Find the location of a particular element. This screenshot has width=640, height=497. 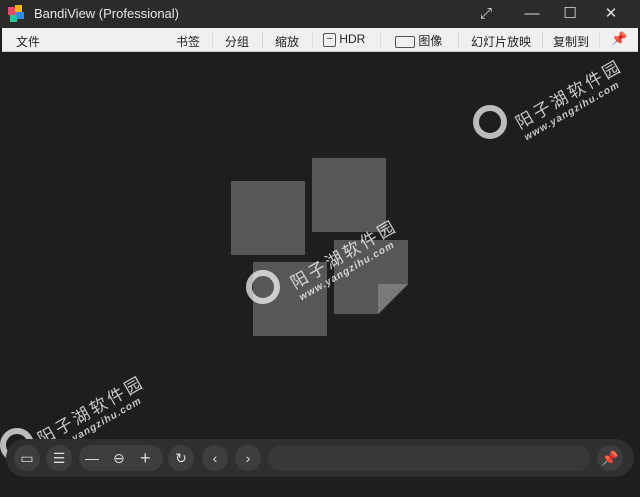

bottom-control-bar: ▭ ☰ — ⊖ + ↻ ‹ › 📌 is located at coordinates (320, 458).